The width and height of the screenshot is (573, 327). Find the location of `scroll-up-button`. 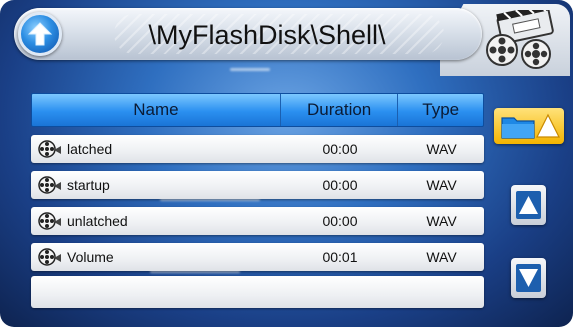

scroll-up-button is located at coordinates (528, 205).